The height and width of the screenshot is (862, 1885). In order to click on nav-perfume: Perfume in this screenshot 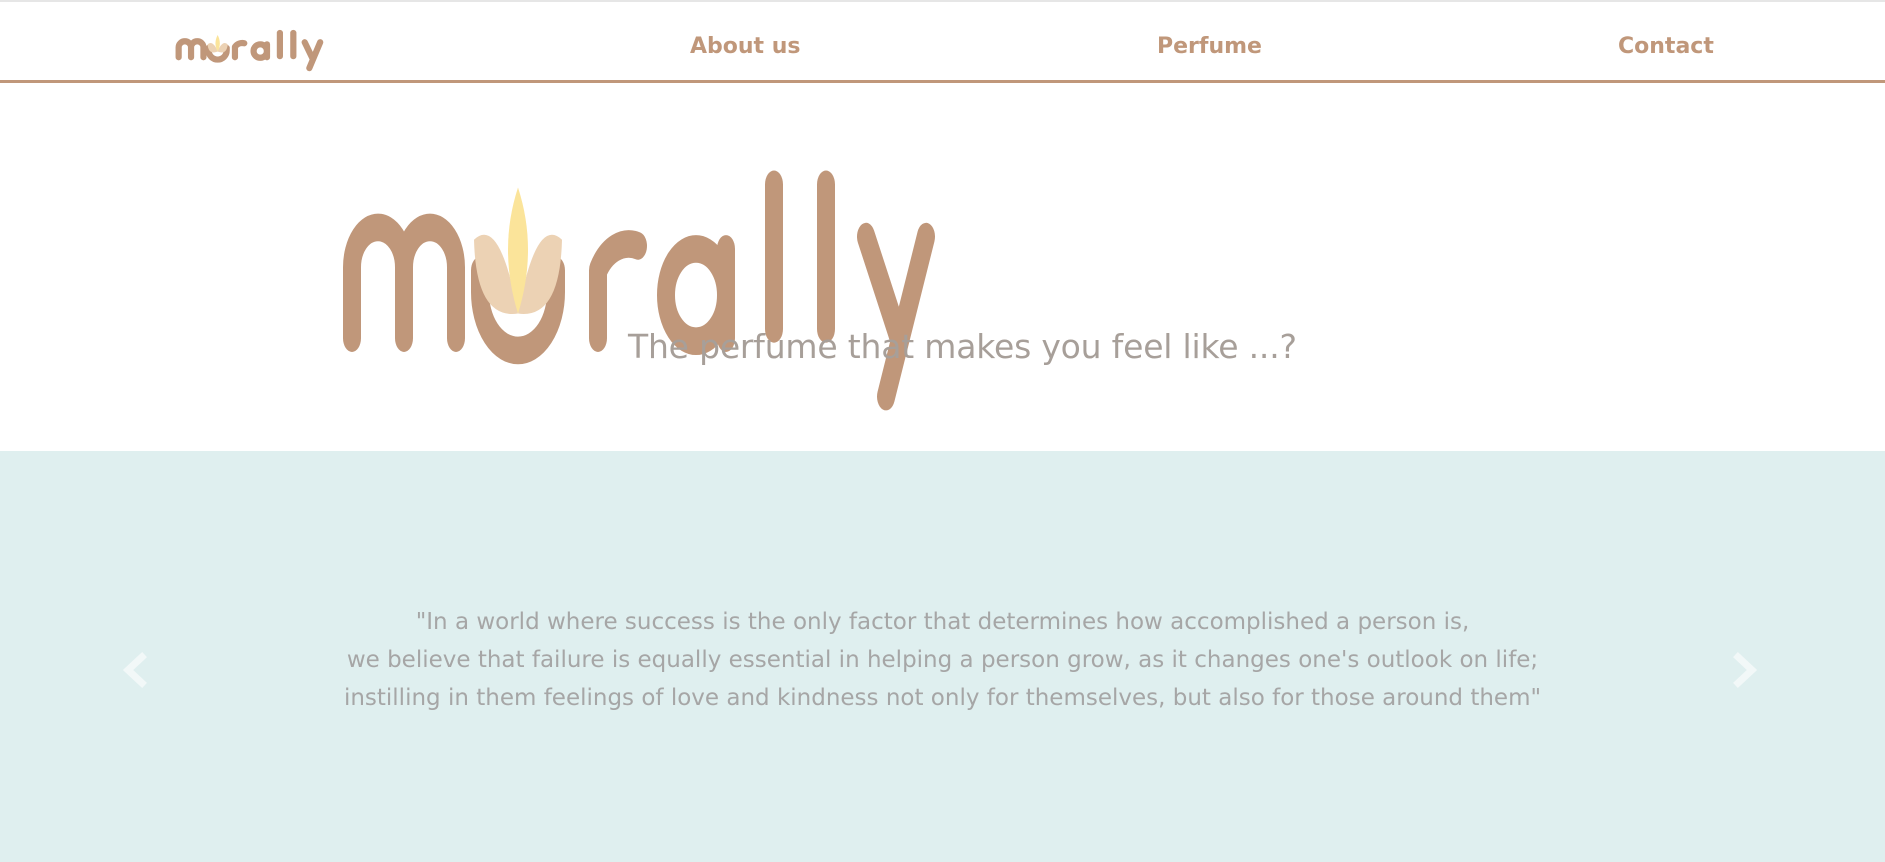, I will do `click(1209, 46)`.